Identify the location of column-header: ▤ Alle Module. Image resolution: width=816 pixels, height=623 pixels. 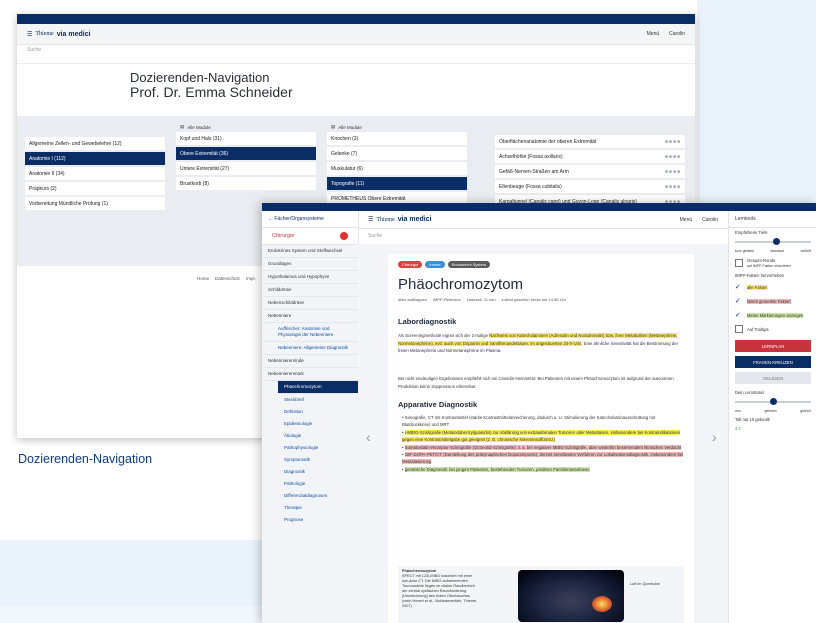
(397, 127).